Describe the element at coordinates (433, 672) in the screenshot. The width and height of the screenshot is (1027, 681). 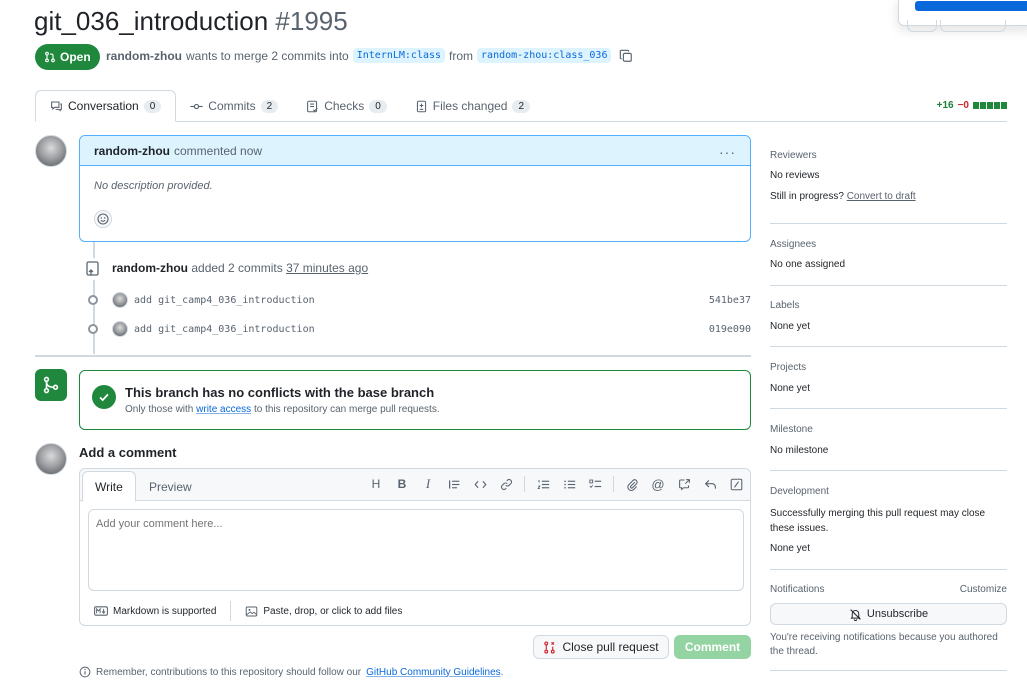
I see `community-guidelines-link: GitHub Community Guidelines` at that location.